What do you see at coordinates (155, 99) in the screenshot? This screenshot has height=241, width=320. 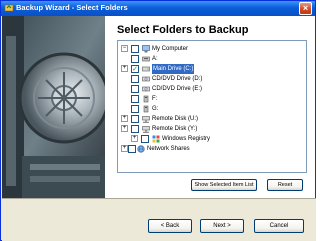 I see `tree-item-label: F:` at bounding box center [155, 99].